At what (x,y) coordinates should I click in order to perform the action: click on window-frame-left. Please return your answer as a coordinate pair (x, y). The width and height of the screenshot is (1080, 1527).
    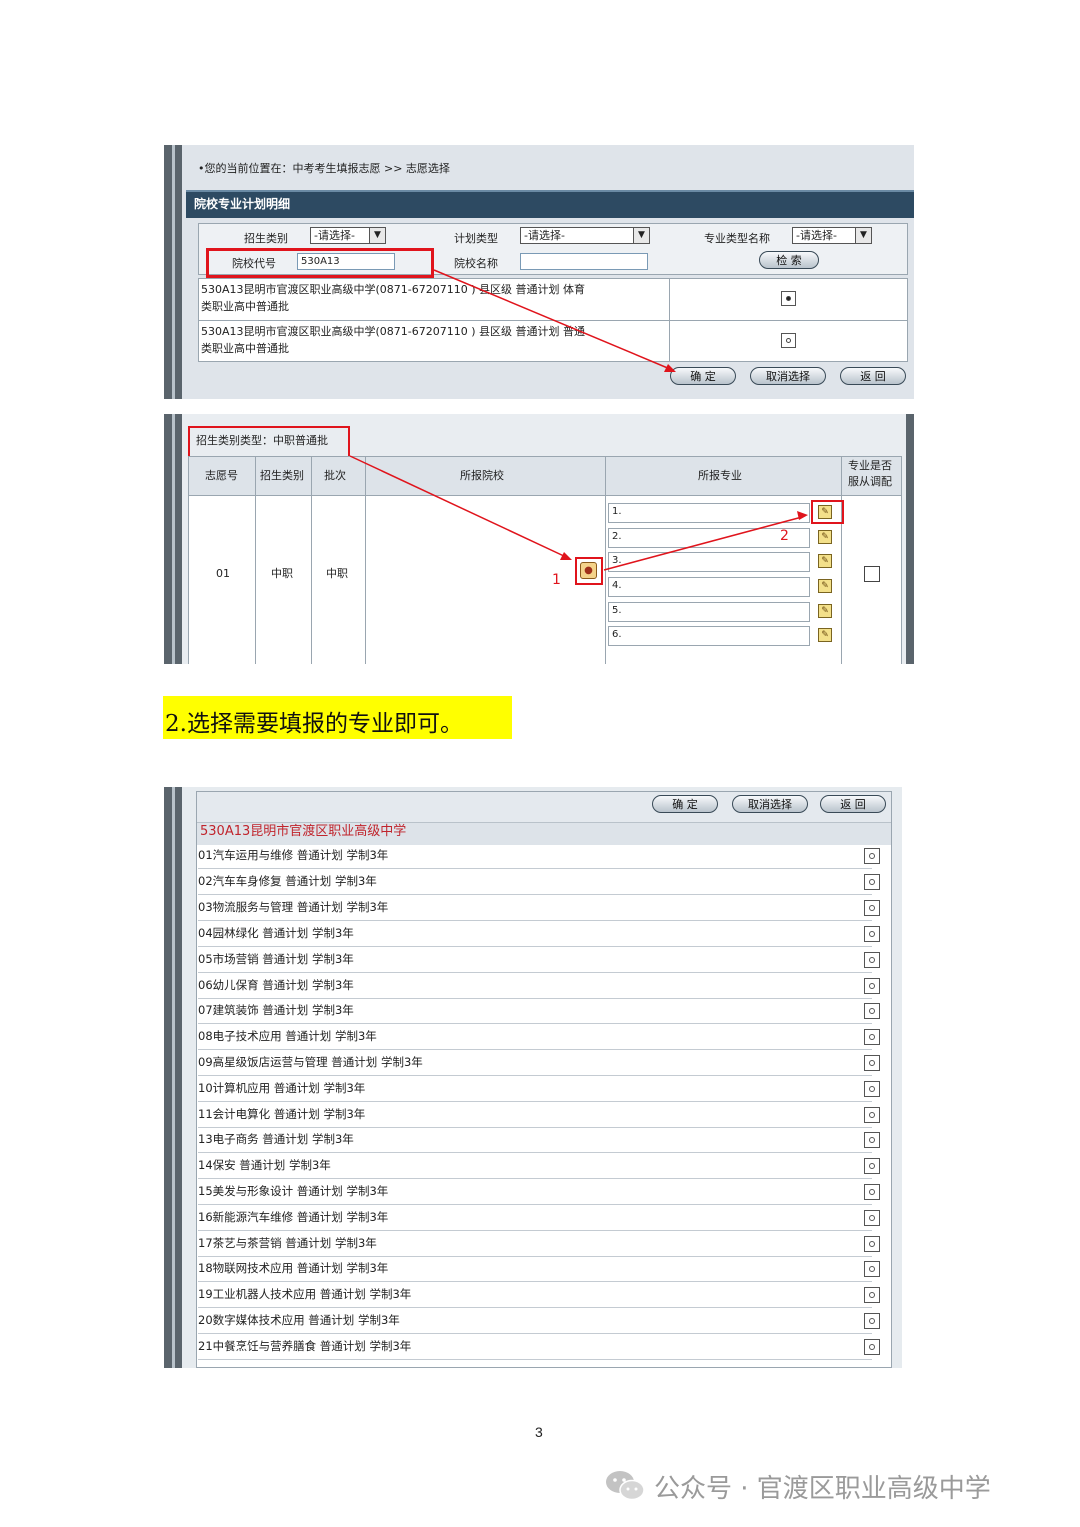
    Looking at the image, I should click on (173, 1077).